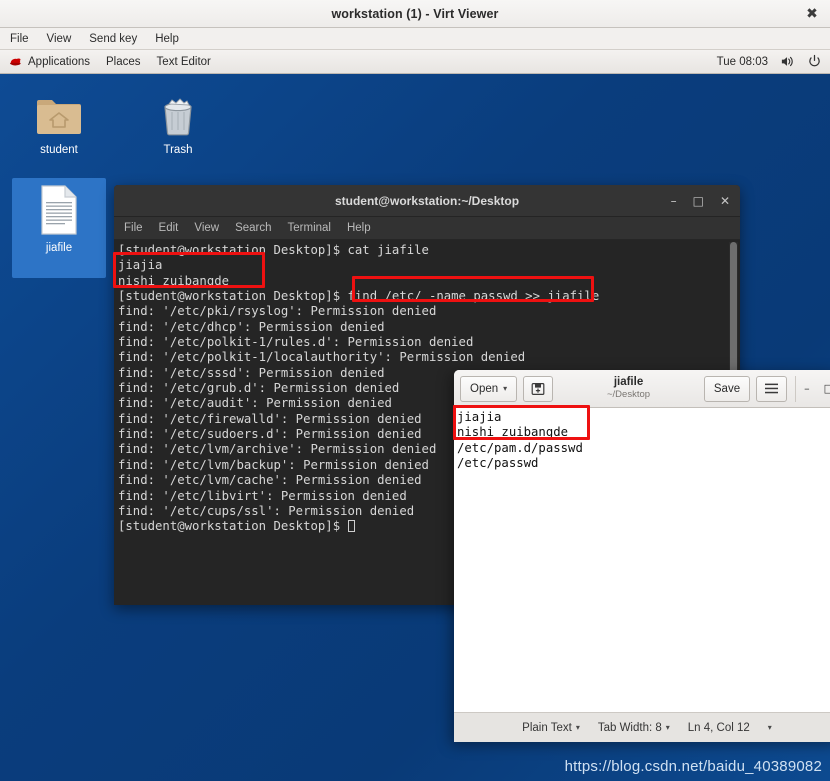  Describe the element at coordinates (479, 417) in the screenshot. I see `editor-line: jiajia` at that location.